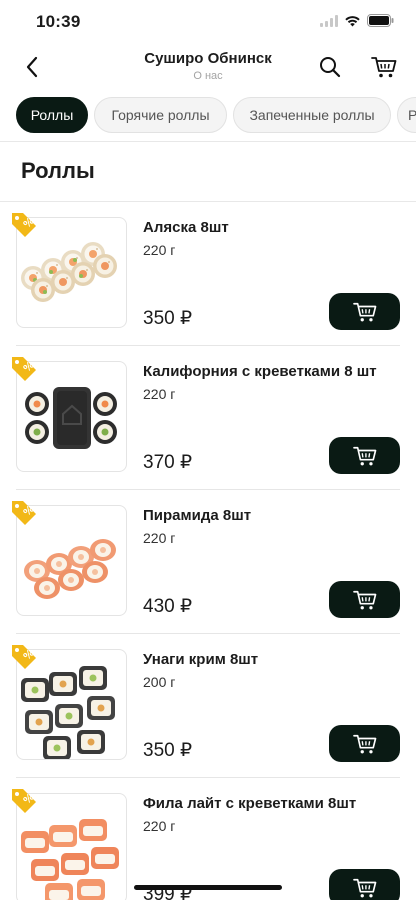 Image resolution: width=416 pixels, height=900 pixels. What do you see at coordinates (208, 22) in the screenshot?
I see `status-bar: 10:39` at bounding box center [208, 22].